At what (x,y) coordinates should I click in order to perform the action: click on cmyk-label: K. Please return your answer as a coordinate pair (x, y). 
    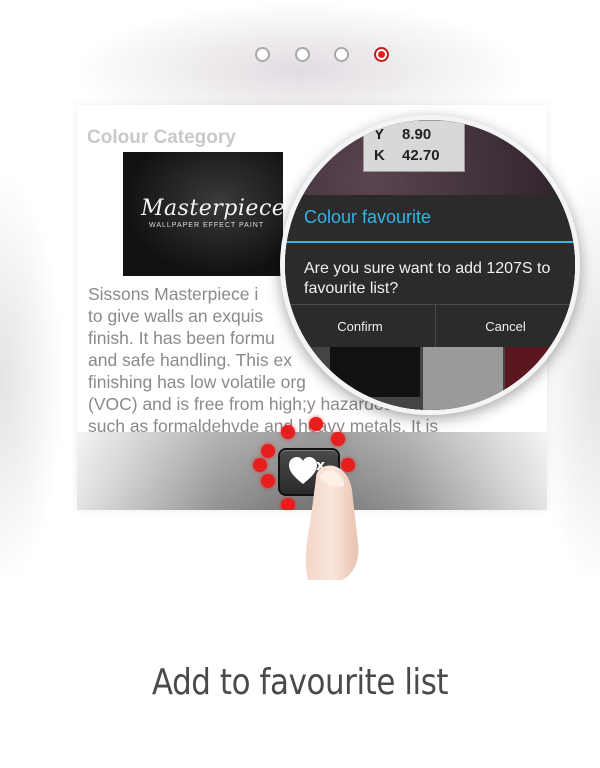
    Looking at the image, I should click on (379, 155).